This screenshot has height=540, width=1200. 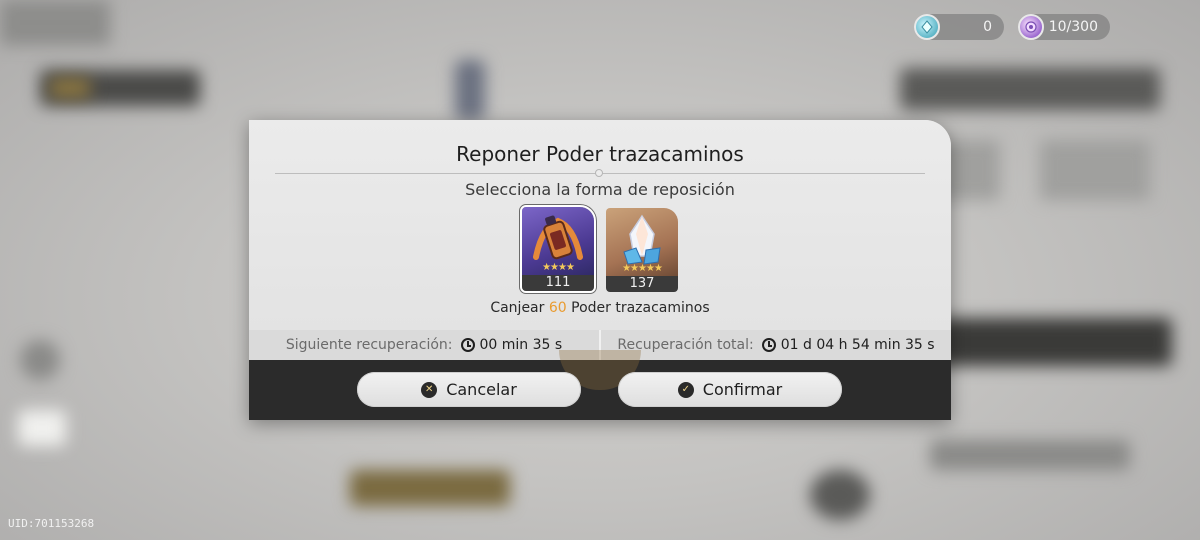 What do you see at coordinates (558, 283) in the screenshot?
I see `item-count: 111` at bounding box center [558, 283].